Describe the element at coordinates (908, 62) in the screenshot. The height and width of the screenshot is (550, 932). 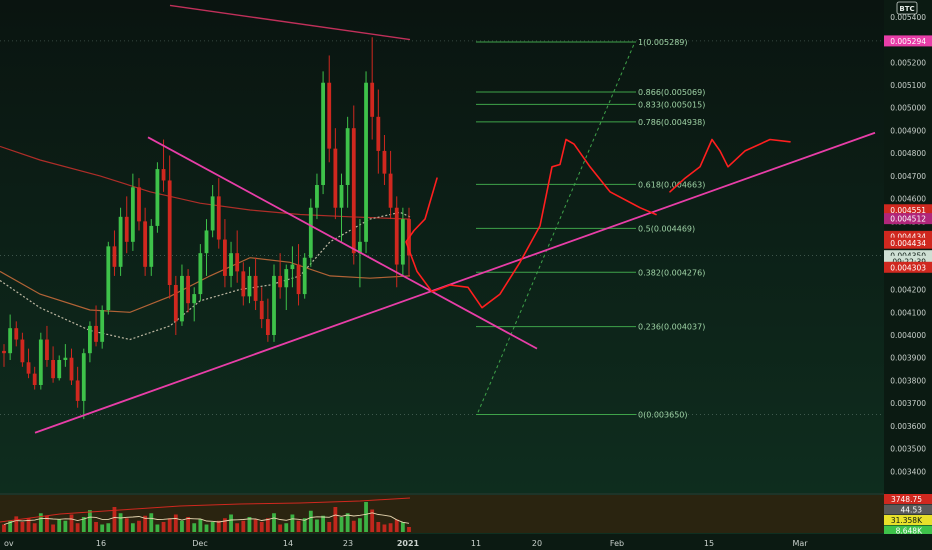
I see `price-tick-label: 0.005200` at that location.